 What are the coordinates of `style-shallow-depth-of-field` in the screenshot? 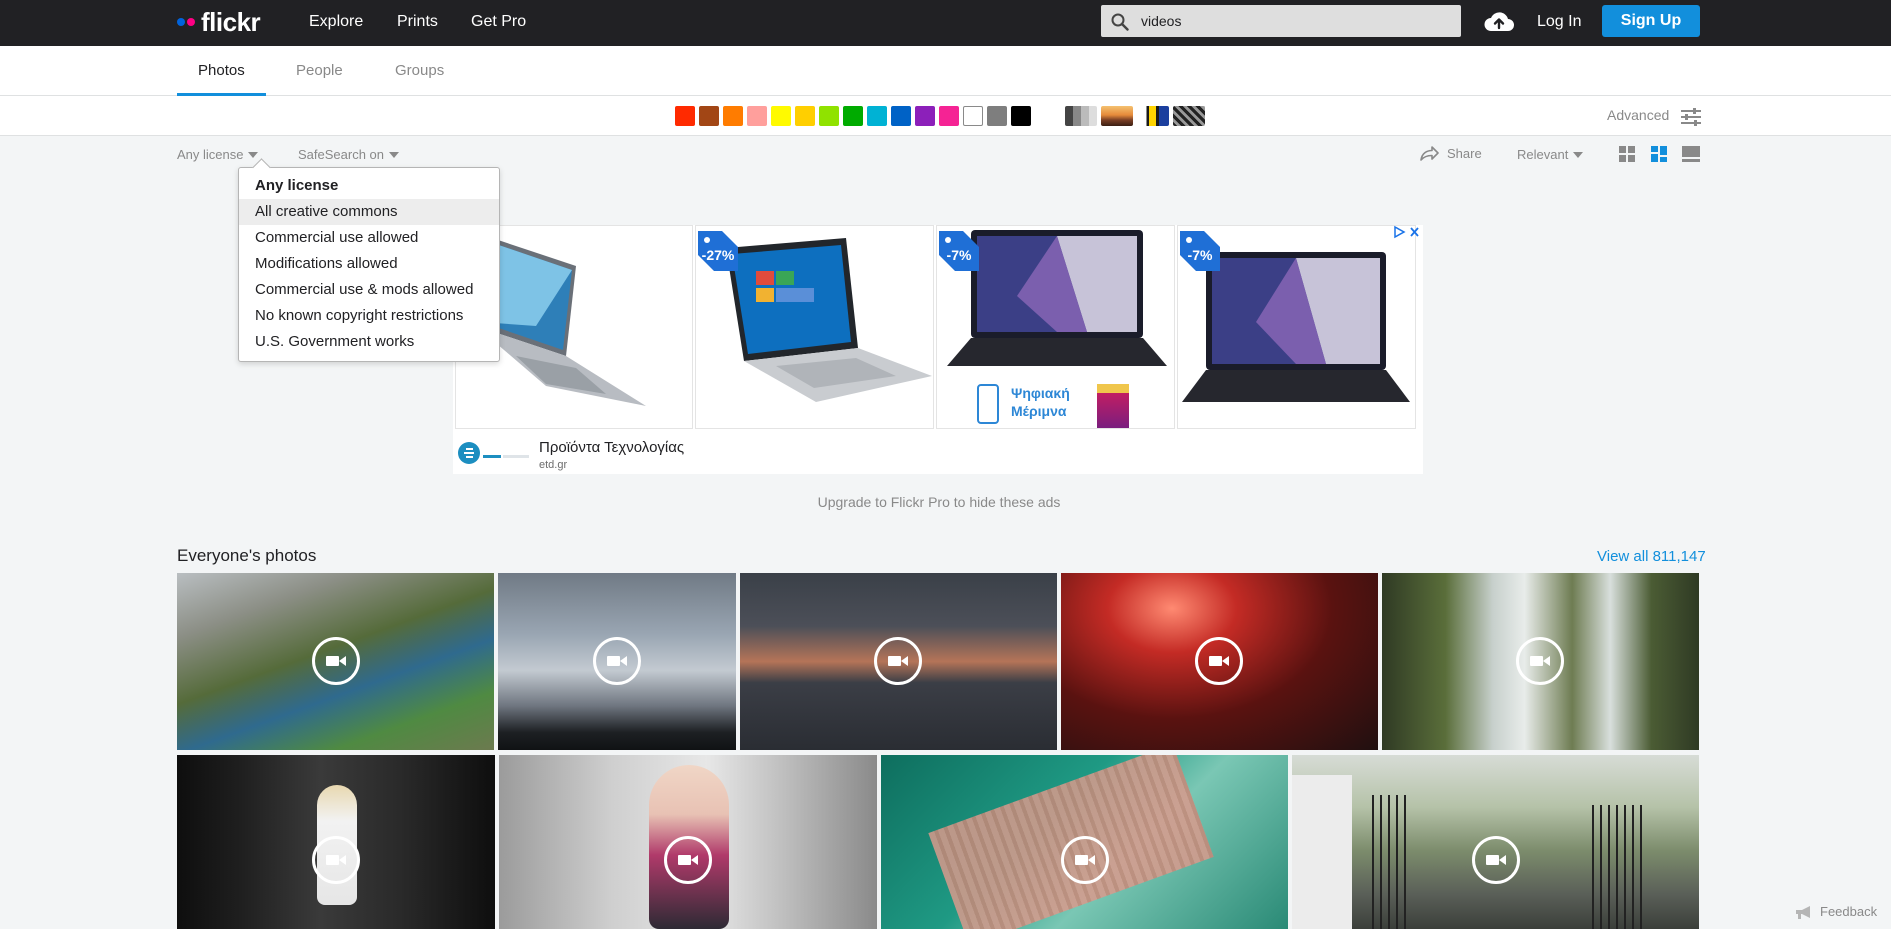 It's located at (1117, 116).